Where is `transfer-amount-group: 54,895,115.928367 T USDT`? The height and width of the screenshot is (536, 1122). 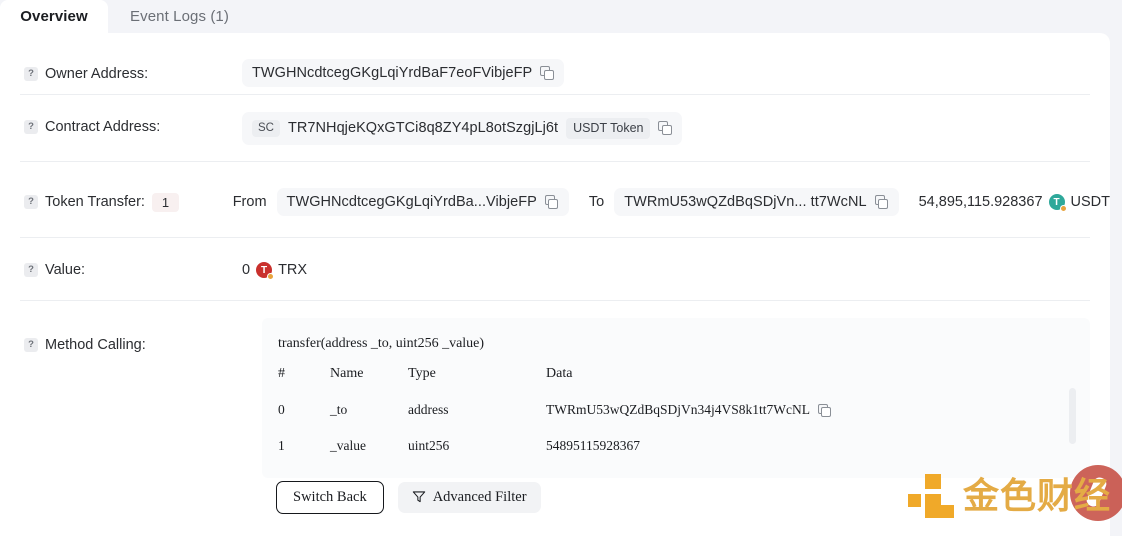 transfer-amount-group: 54,895,115.928367 T USDT is located at coordinates (1014, 203).